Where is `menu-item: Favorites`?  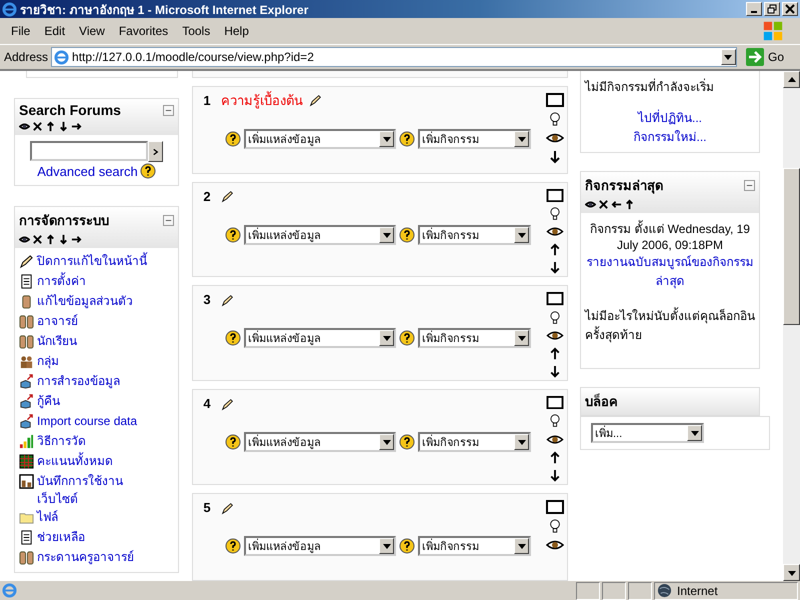
menu-item: Favorites is located at coordinates (144, 31).